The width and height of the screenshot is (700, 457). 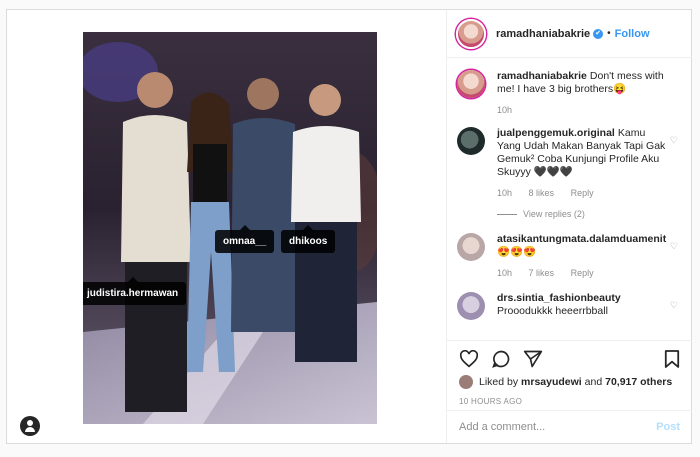 I want to click on comment-icon, so click(x=501, y=359).